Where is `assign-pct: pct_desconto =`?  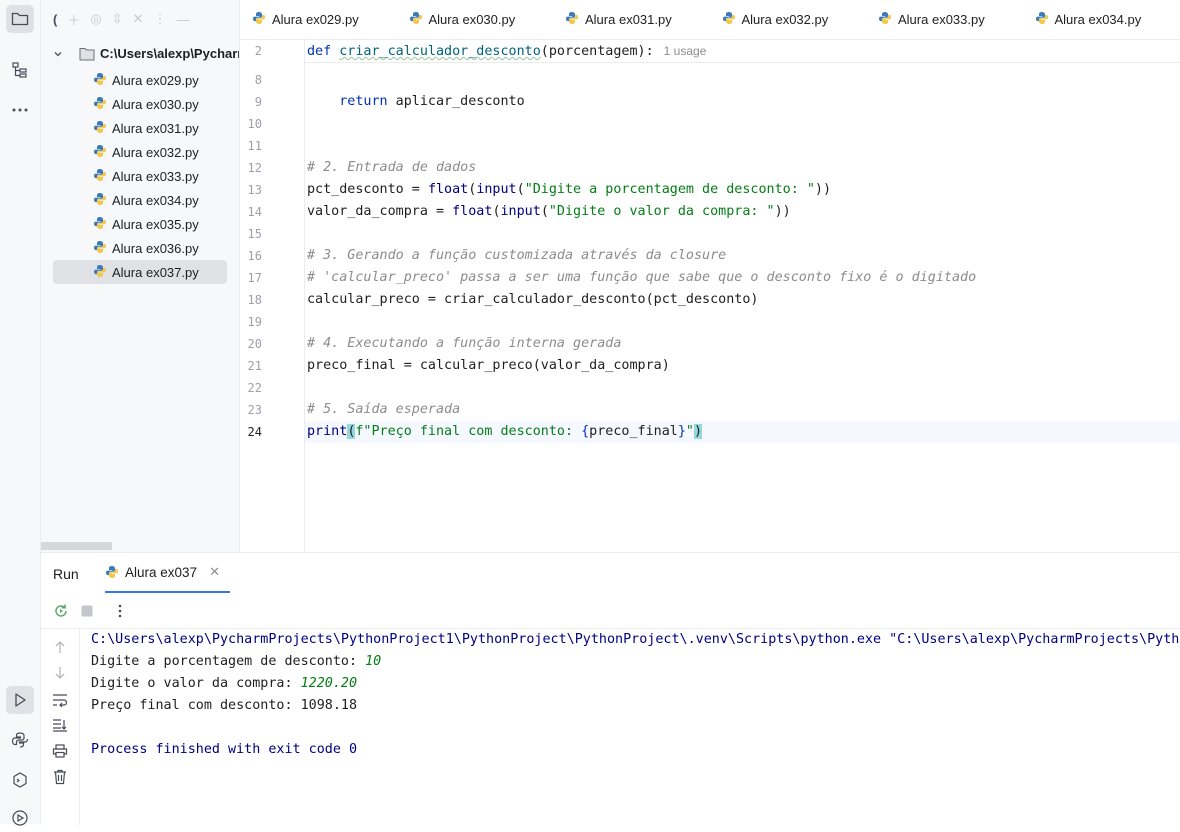
assign-pct: pct_desconto = is located at coordinates (367, 189).